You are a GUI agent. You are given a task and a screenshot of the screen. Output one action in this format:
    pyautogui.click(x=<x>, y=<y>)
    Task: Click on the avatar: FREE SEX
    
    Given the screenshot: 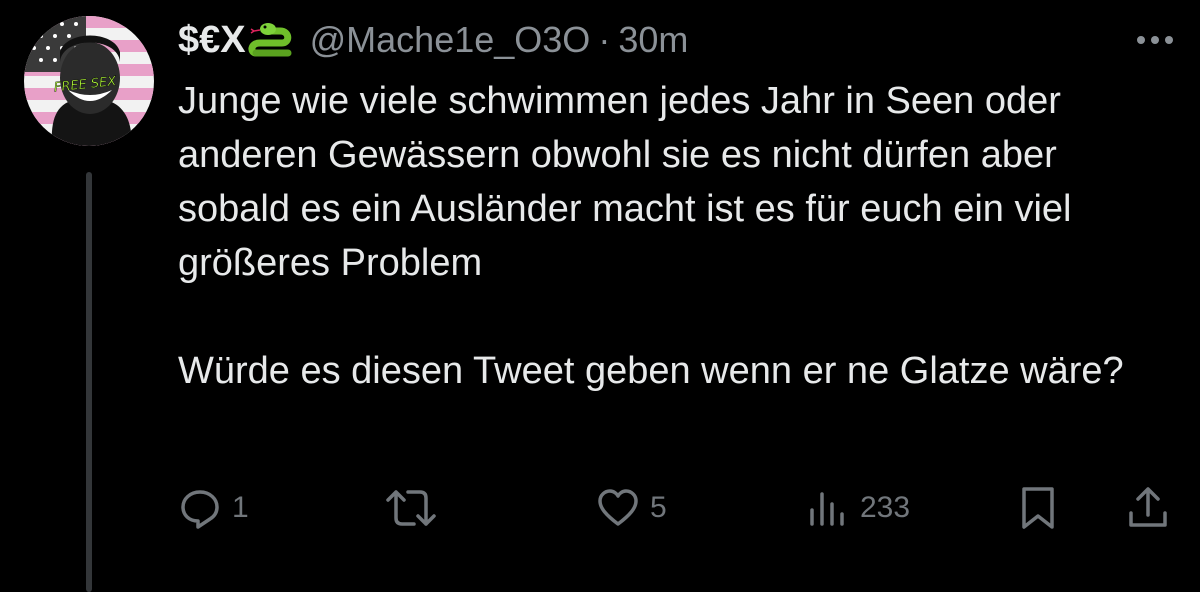 What is the action you would take?
    pyautogui.click(x=89, y=81)
    